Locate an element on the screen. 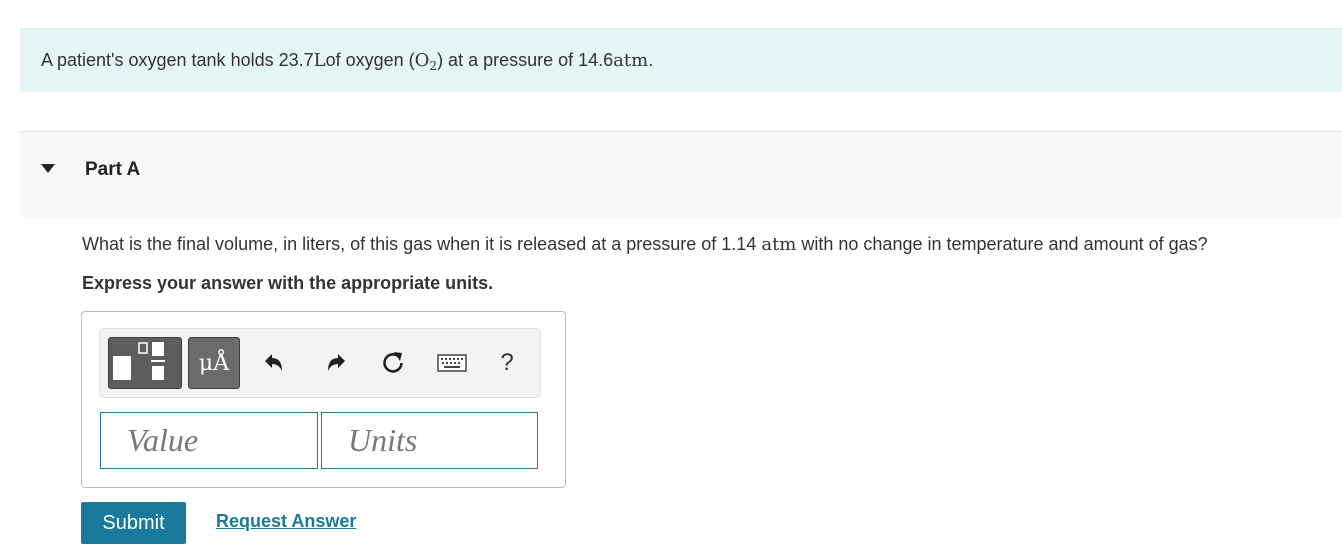  units-input: Units is located at coordinates (429, 440).